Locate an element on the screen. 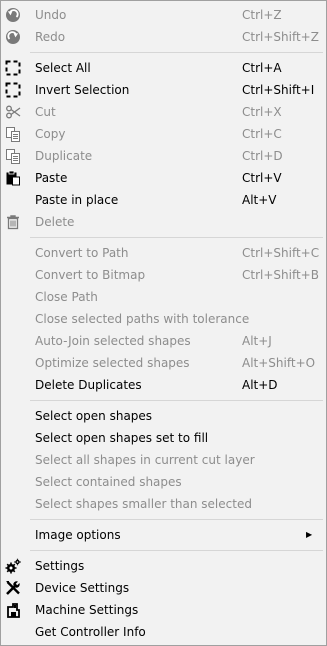  menu-item-label: Select all shapes in current cut layer is located at coordinates (145, 460).